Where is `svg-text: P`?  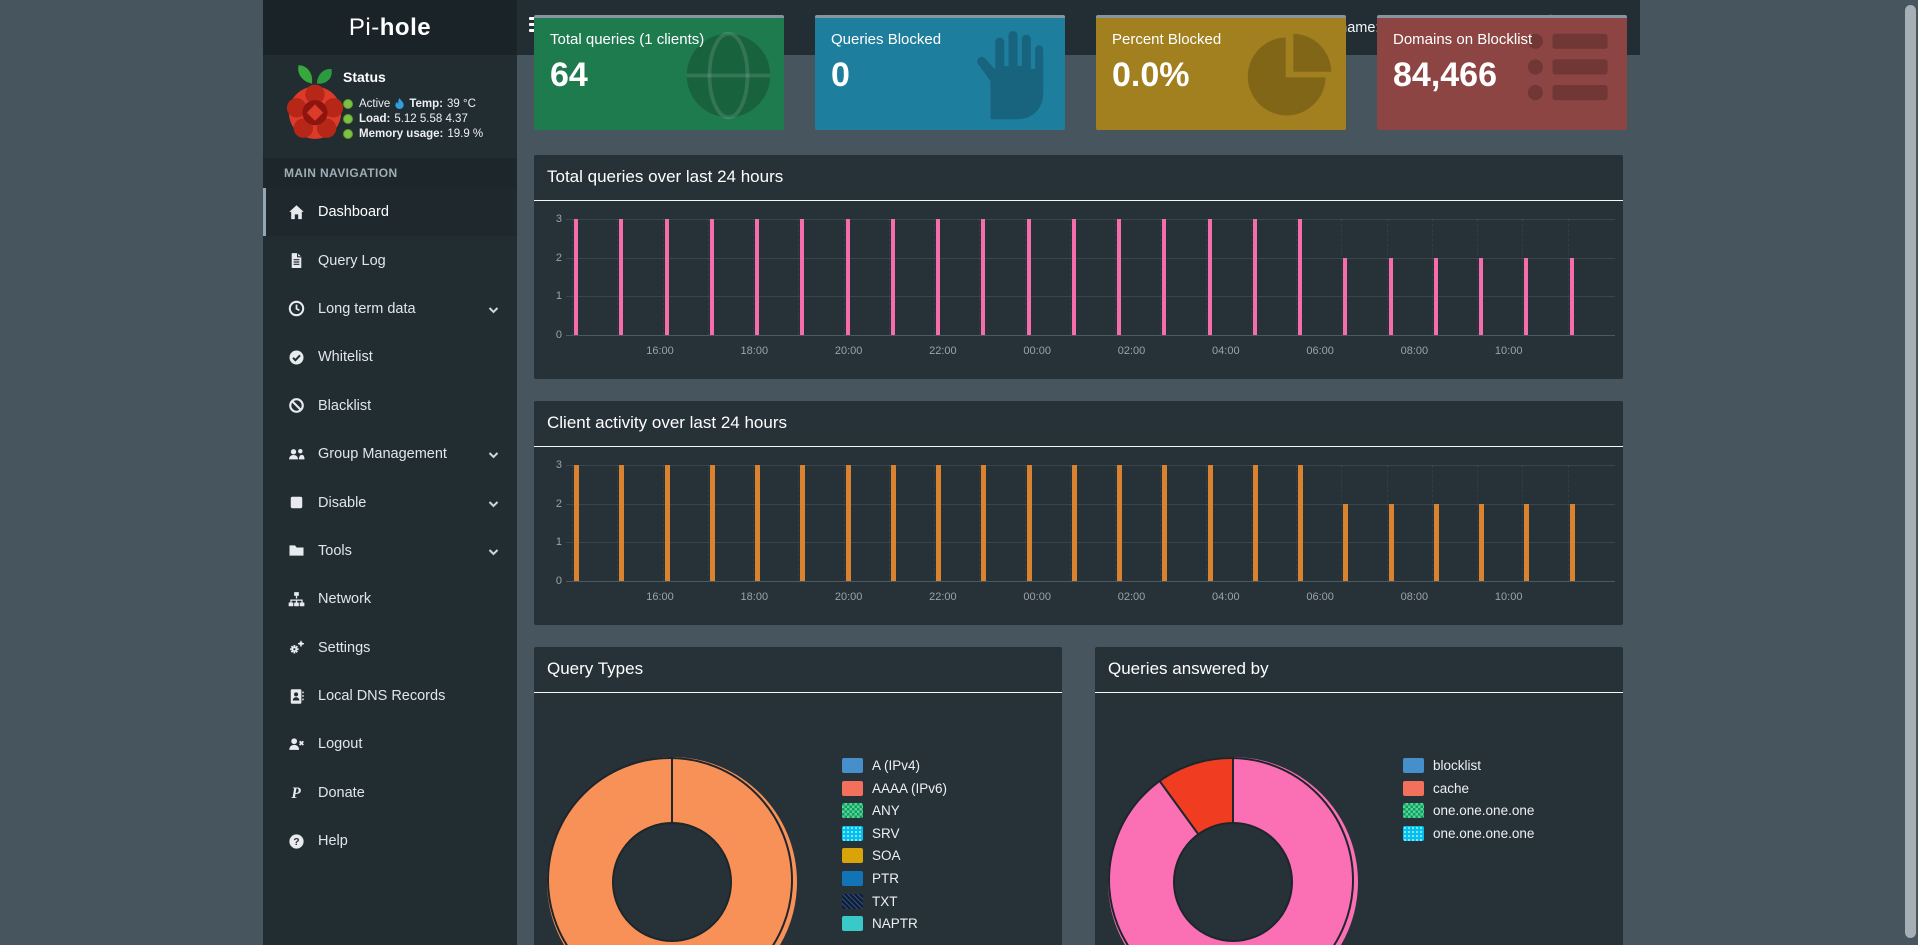 svg-text: P is located at coordinates (296, 793).